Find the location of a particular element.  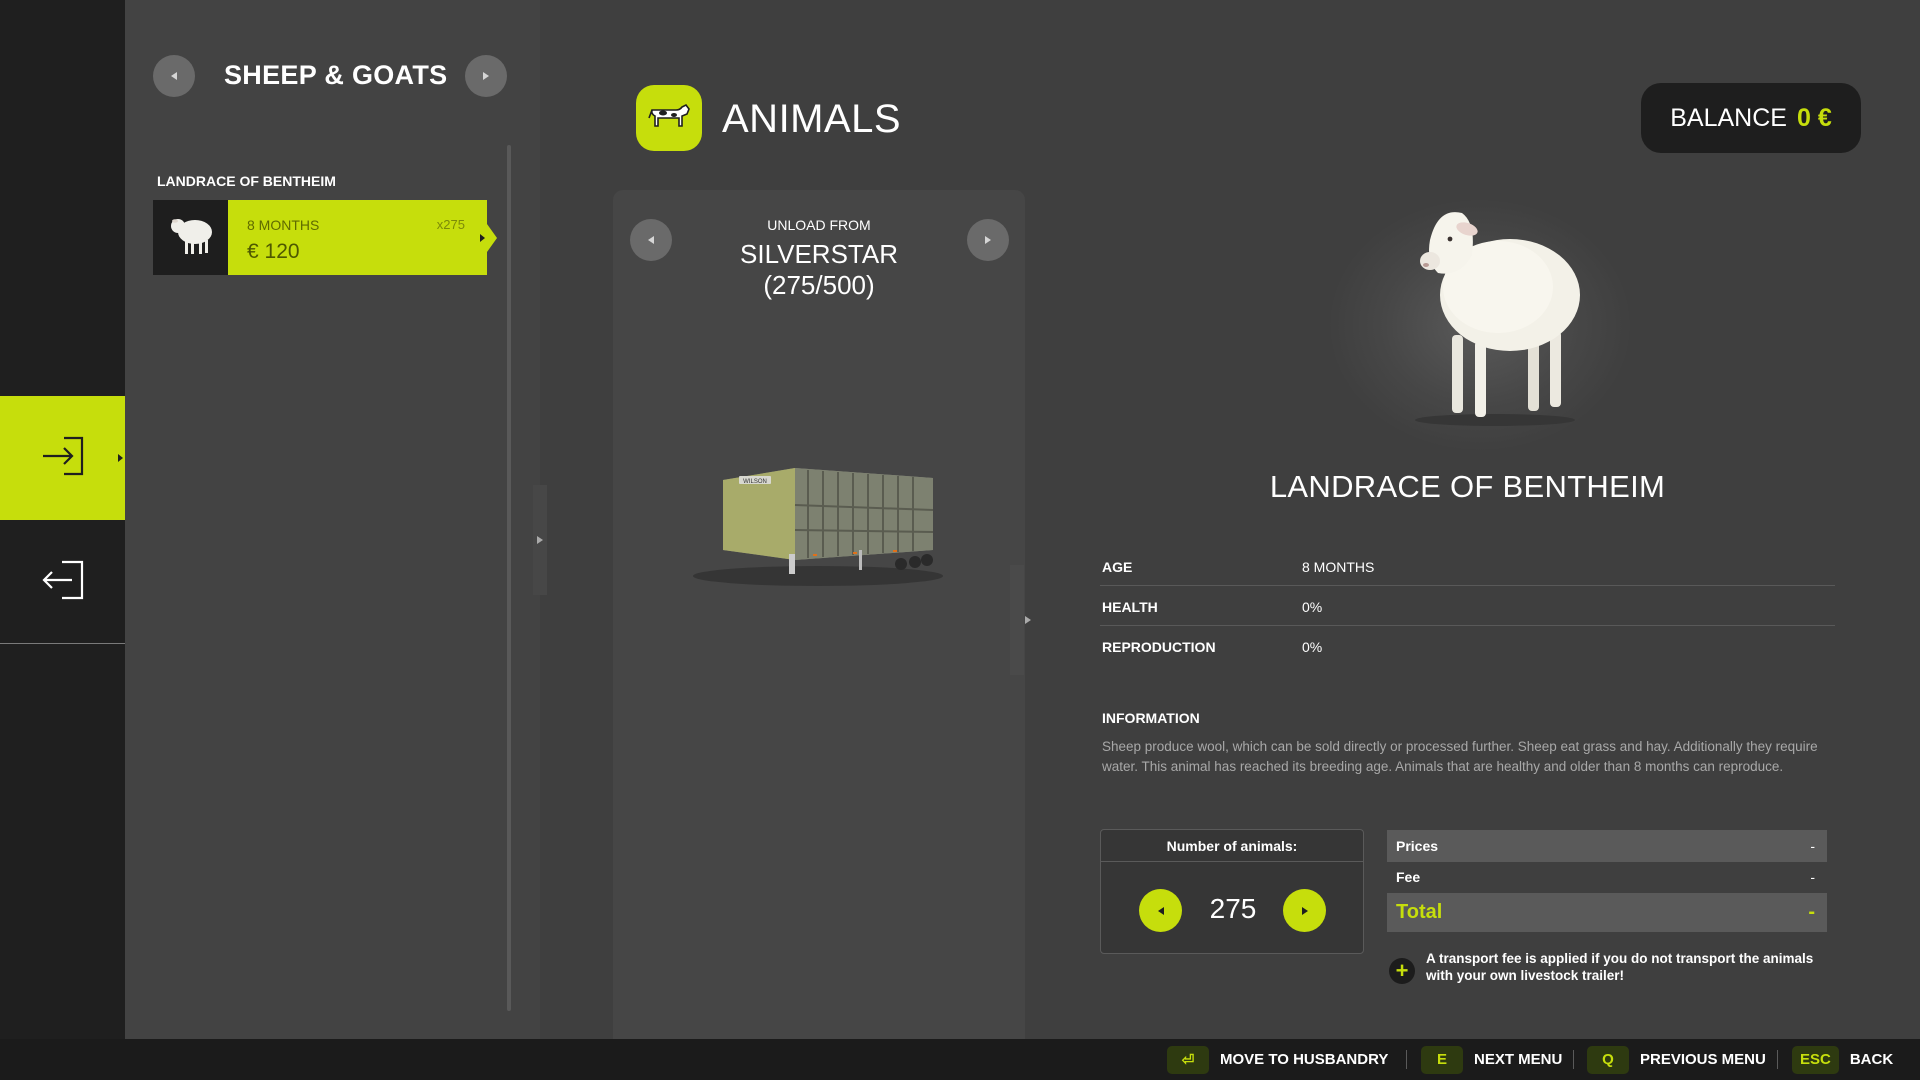

sheep-icon is located at coordinates (191, 237).